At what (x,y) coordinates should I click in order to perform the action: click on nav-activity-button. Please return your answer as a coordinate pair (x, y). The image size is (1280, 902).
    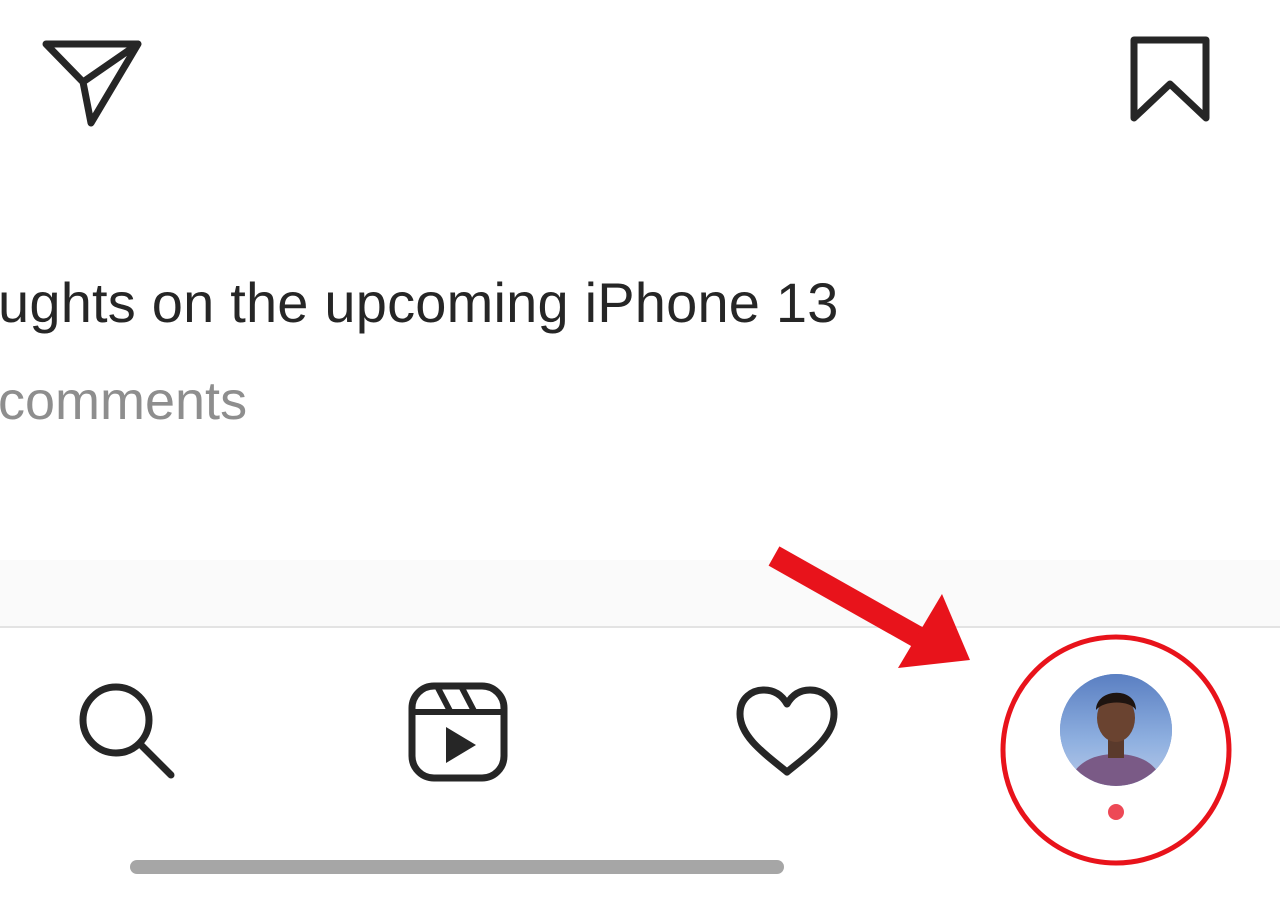
    Looking at the image, I should click on (787, 732).